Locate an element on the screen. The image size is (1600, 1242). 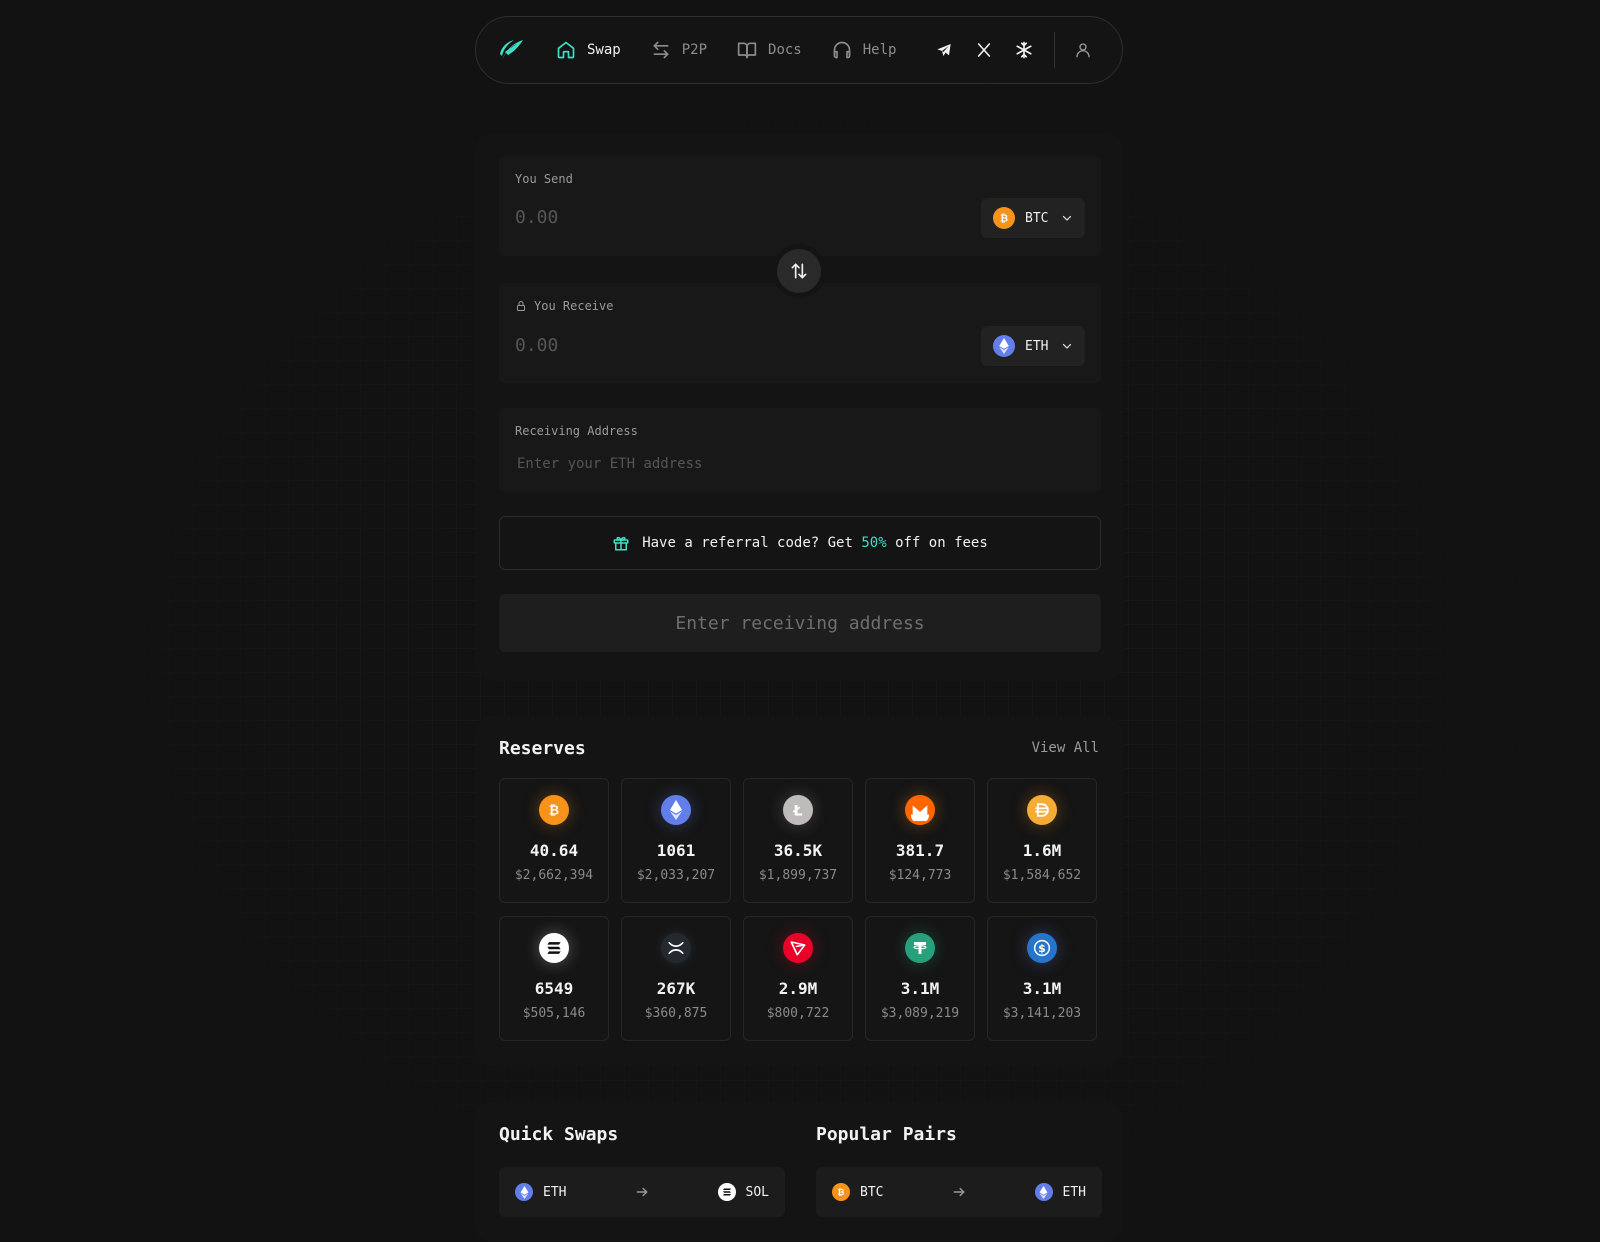
nav-label-p2p: P2P is located at coordinates (694, 50).